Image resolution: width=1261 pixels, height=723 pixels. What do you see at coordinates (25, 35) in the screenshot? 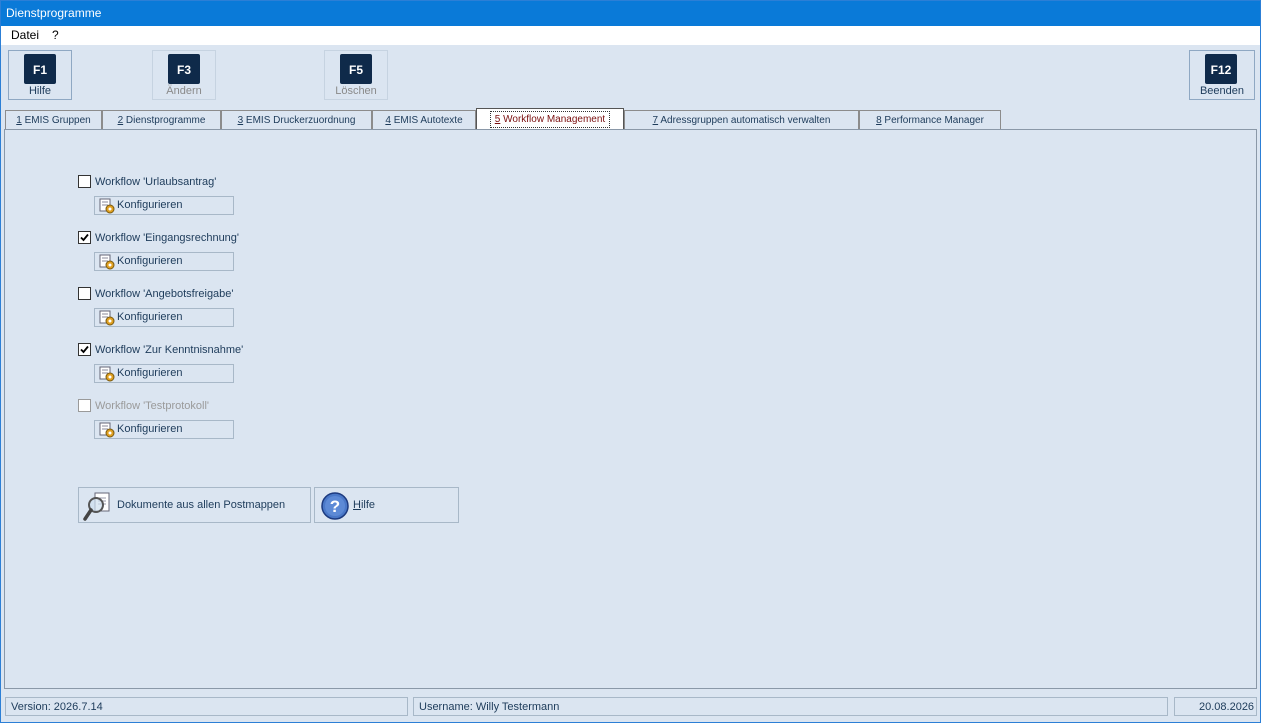
I see `menu-datei: Datei` at bounding box center [25, 35].